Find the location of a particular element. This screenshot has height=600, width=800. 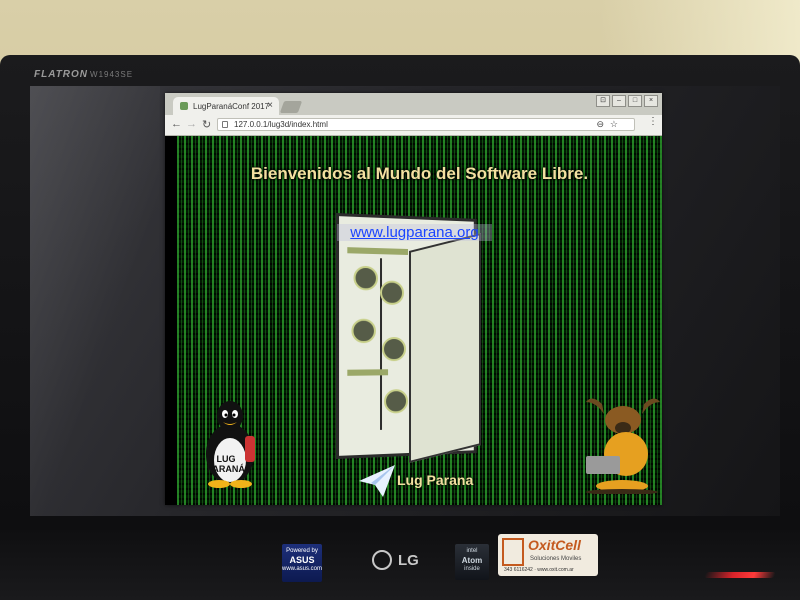

window-controls: ⊡ – □ × is located at coordinates (627, 101).